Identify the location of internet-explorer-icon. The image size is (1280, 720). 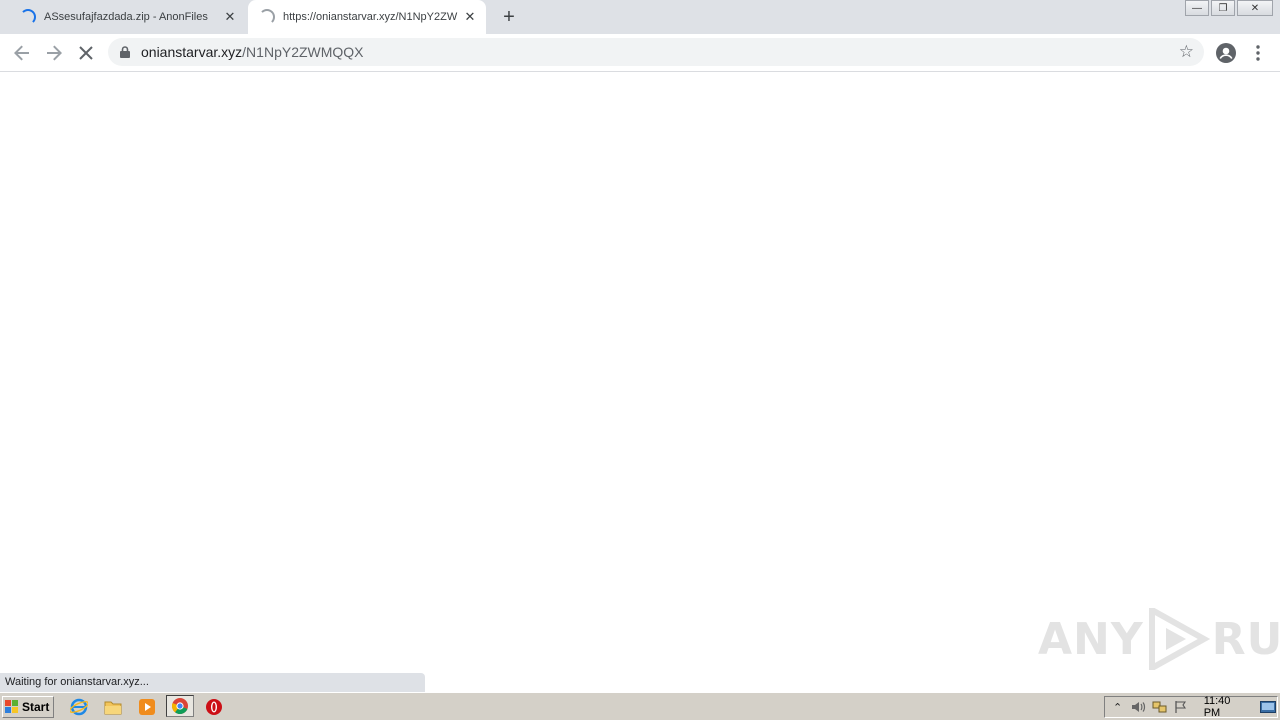
(79, 707).